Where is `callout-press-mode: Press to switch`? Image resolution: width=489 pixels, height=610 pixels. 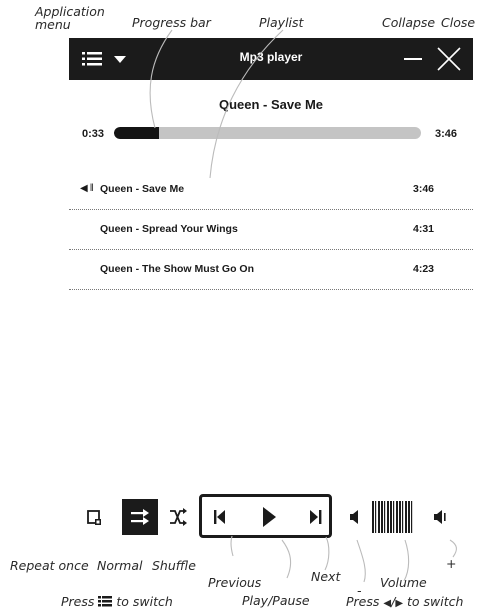 callout-press-mode: Press to switch is located at coordinates (117, 601).